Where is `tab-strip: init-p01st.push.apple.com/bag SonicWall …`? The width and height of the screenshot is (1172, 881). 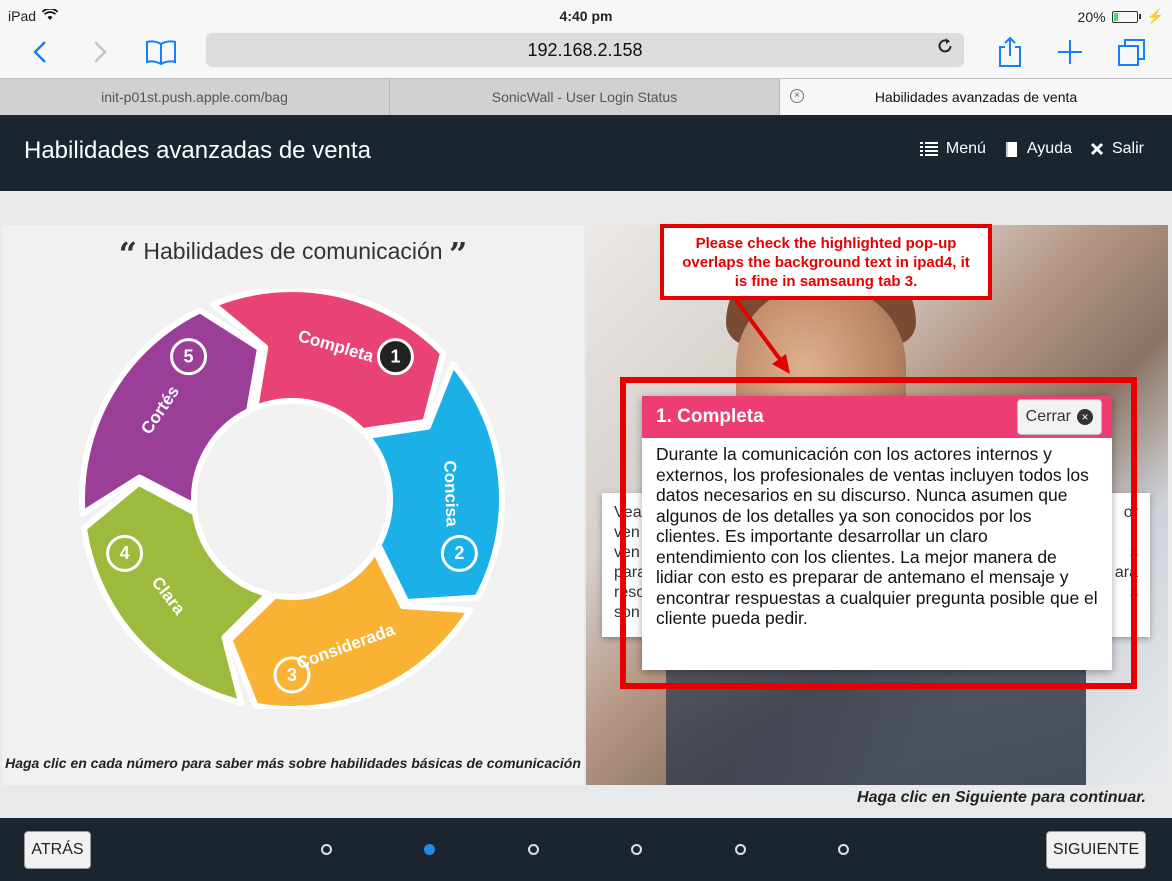
tab-strip: init-p01st.push.apple.com/bag SonicWall … is located at coordinates (586, 96).